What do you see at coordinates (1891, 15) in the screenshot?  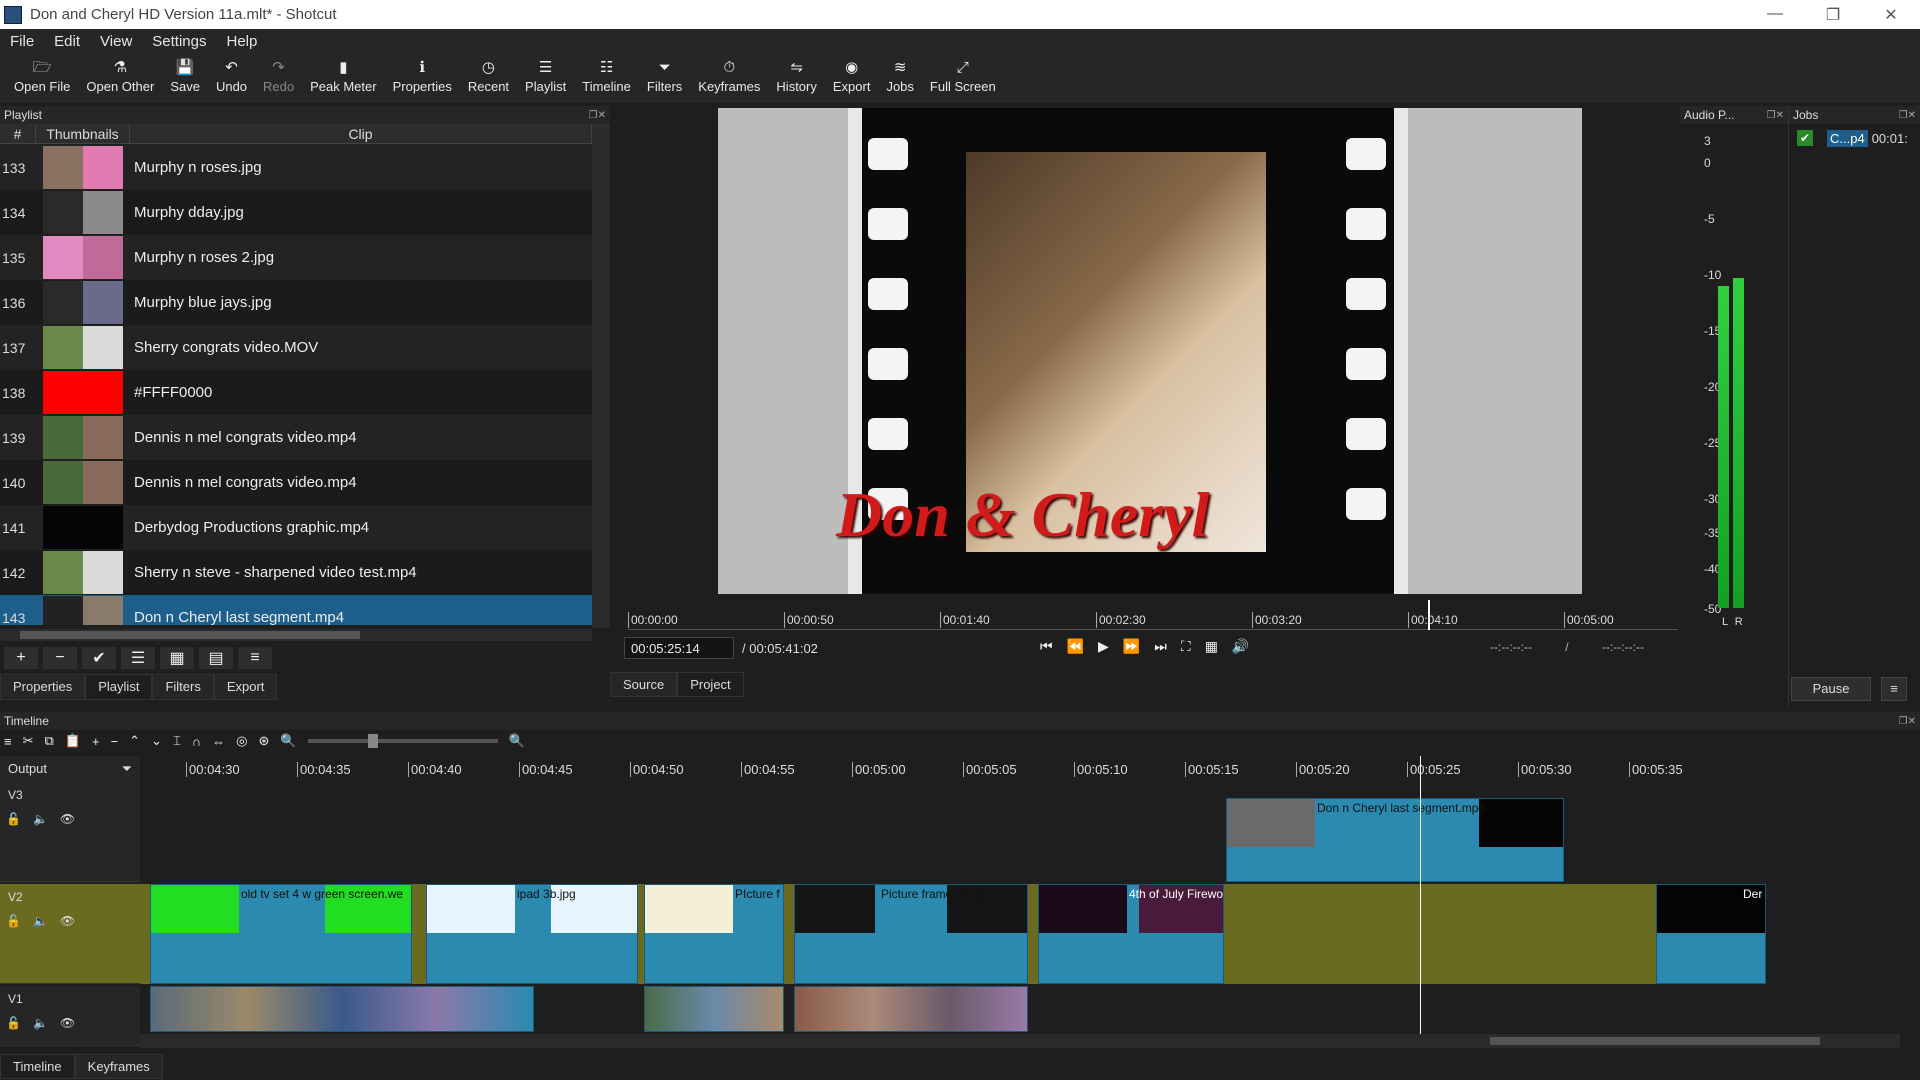 I see `close-button: ✕` at bounding box center [1891, 15].